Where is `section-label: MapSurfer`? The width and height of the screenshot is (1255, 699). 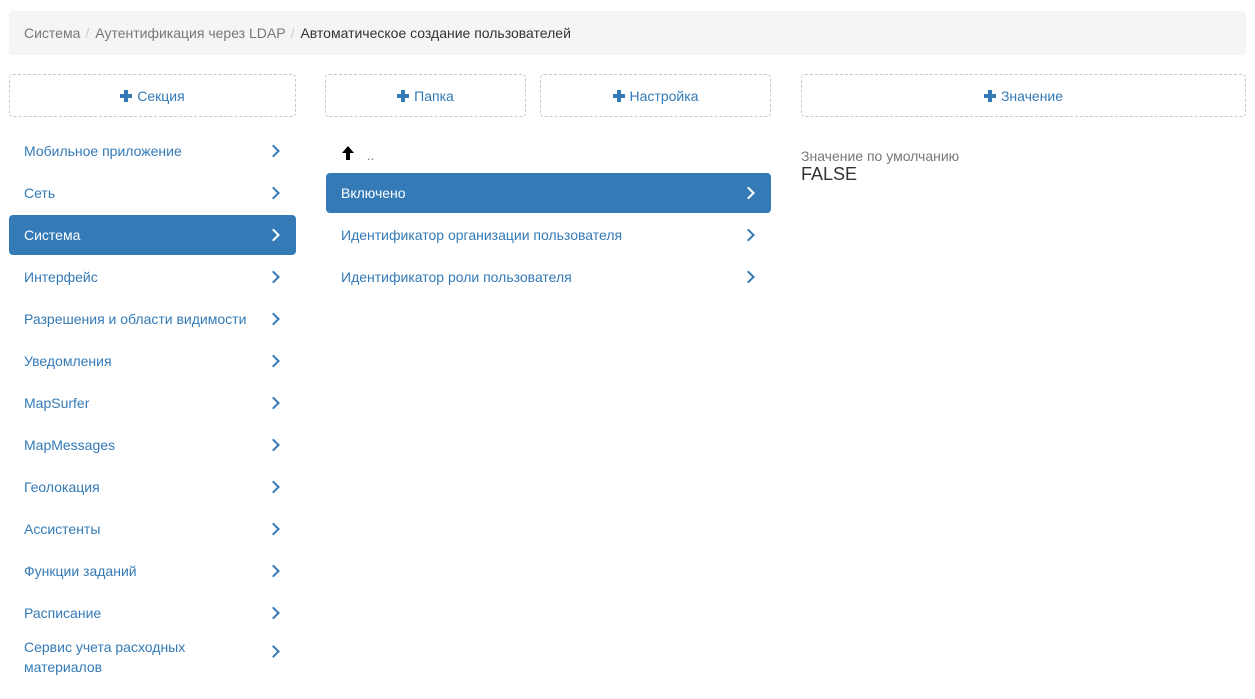 section-label: MapSurfer is located at coordinates (57, 403).